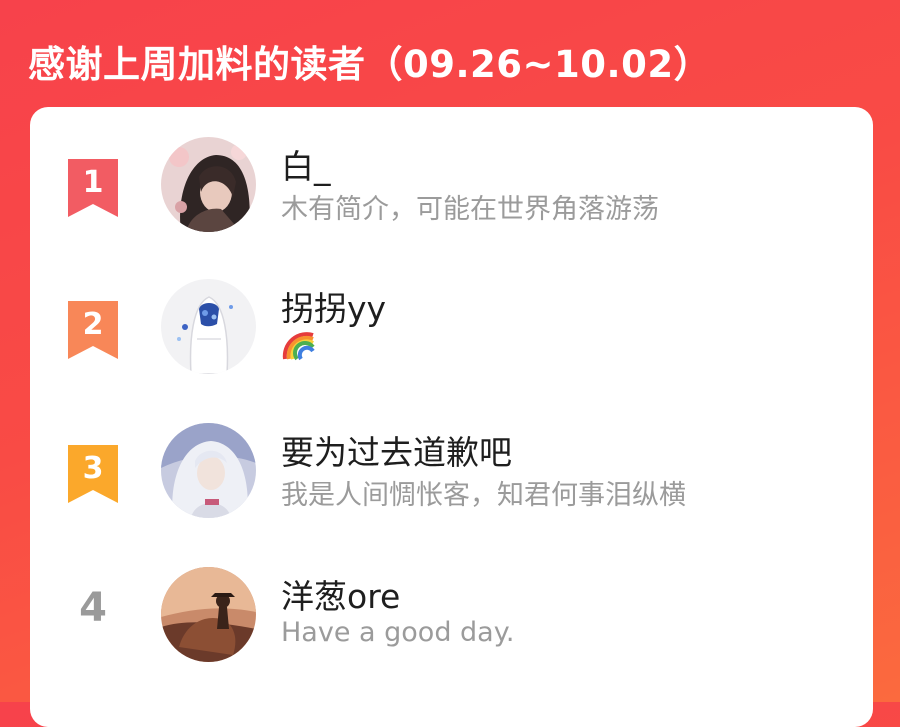 Image resolution: width=900 pixels, height=727 pixels. What do you see at coordinates (483, 495) in the screenshot?
I see `reader-3-bio: 我是人间惆怅客，知君何事泪纵横` at bounding box center [483, 495].